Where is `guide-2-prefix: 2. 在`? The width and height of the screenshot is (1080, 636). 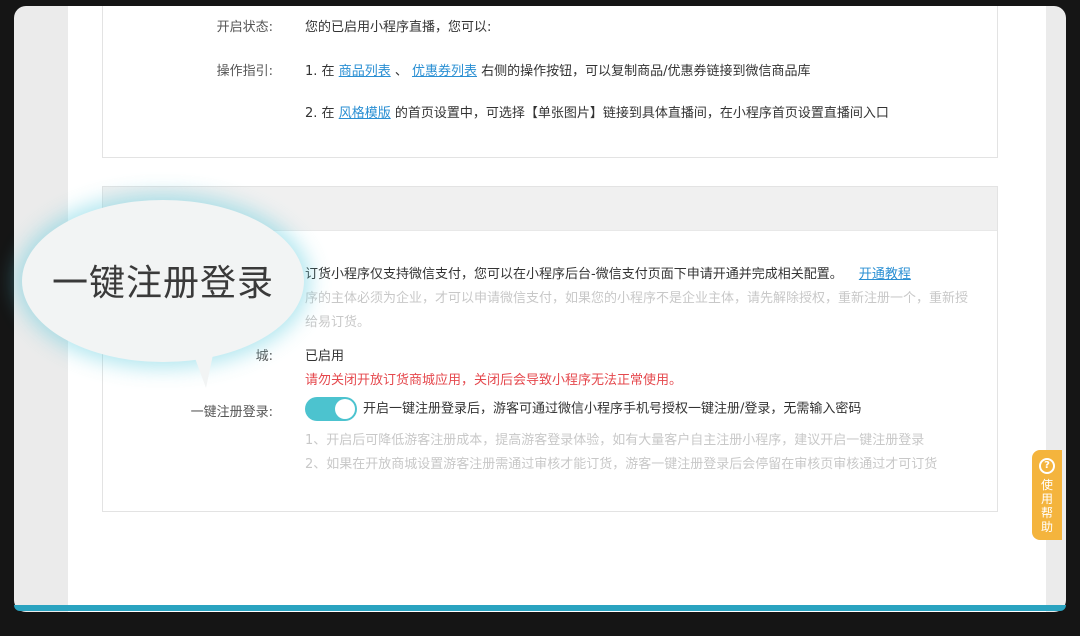 guide-2-prefix: 2. 在 is located at coordinates (320, 113).